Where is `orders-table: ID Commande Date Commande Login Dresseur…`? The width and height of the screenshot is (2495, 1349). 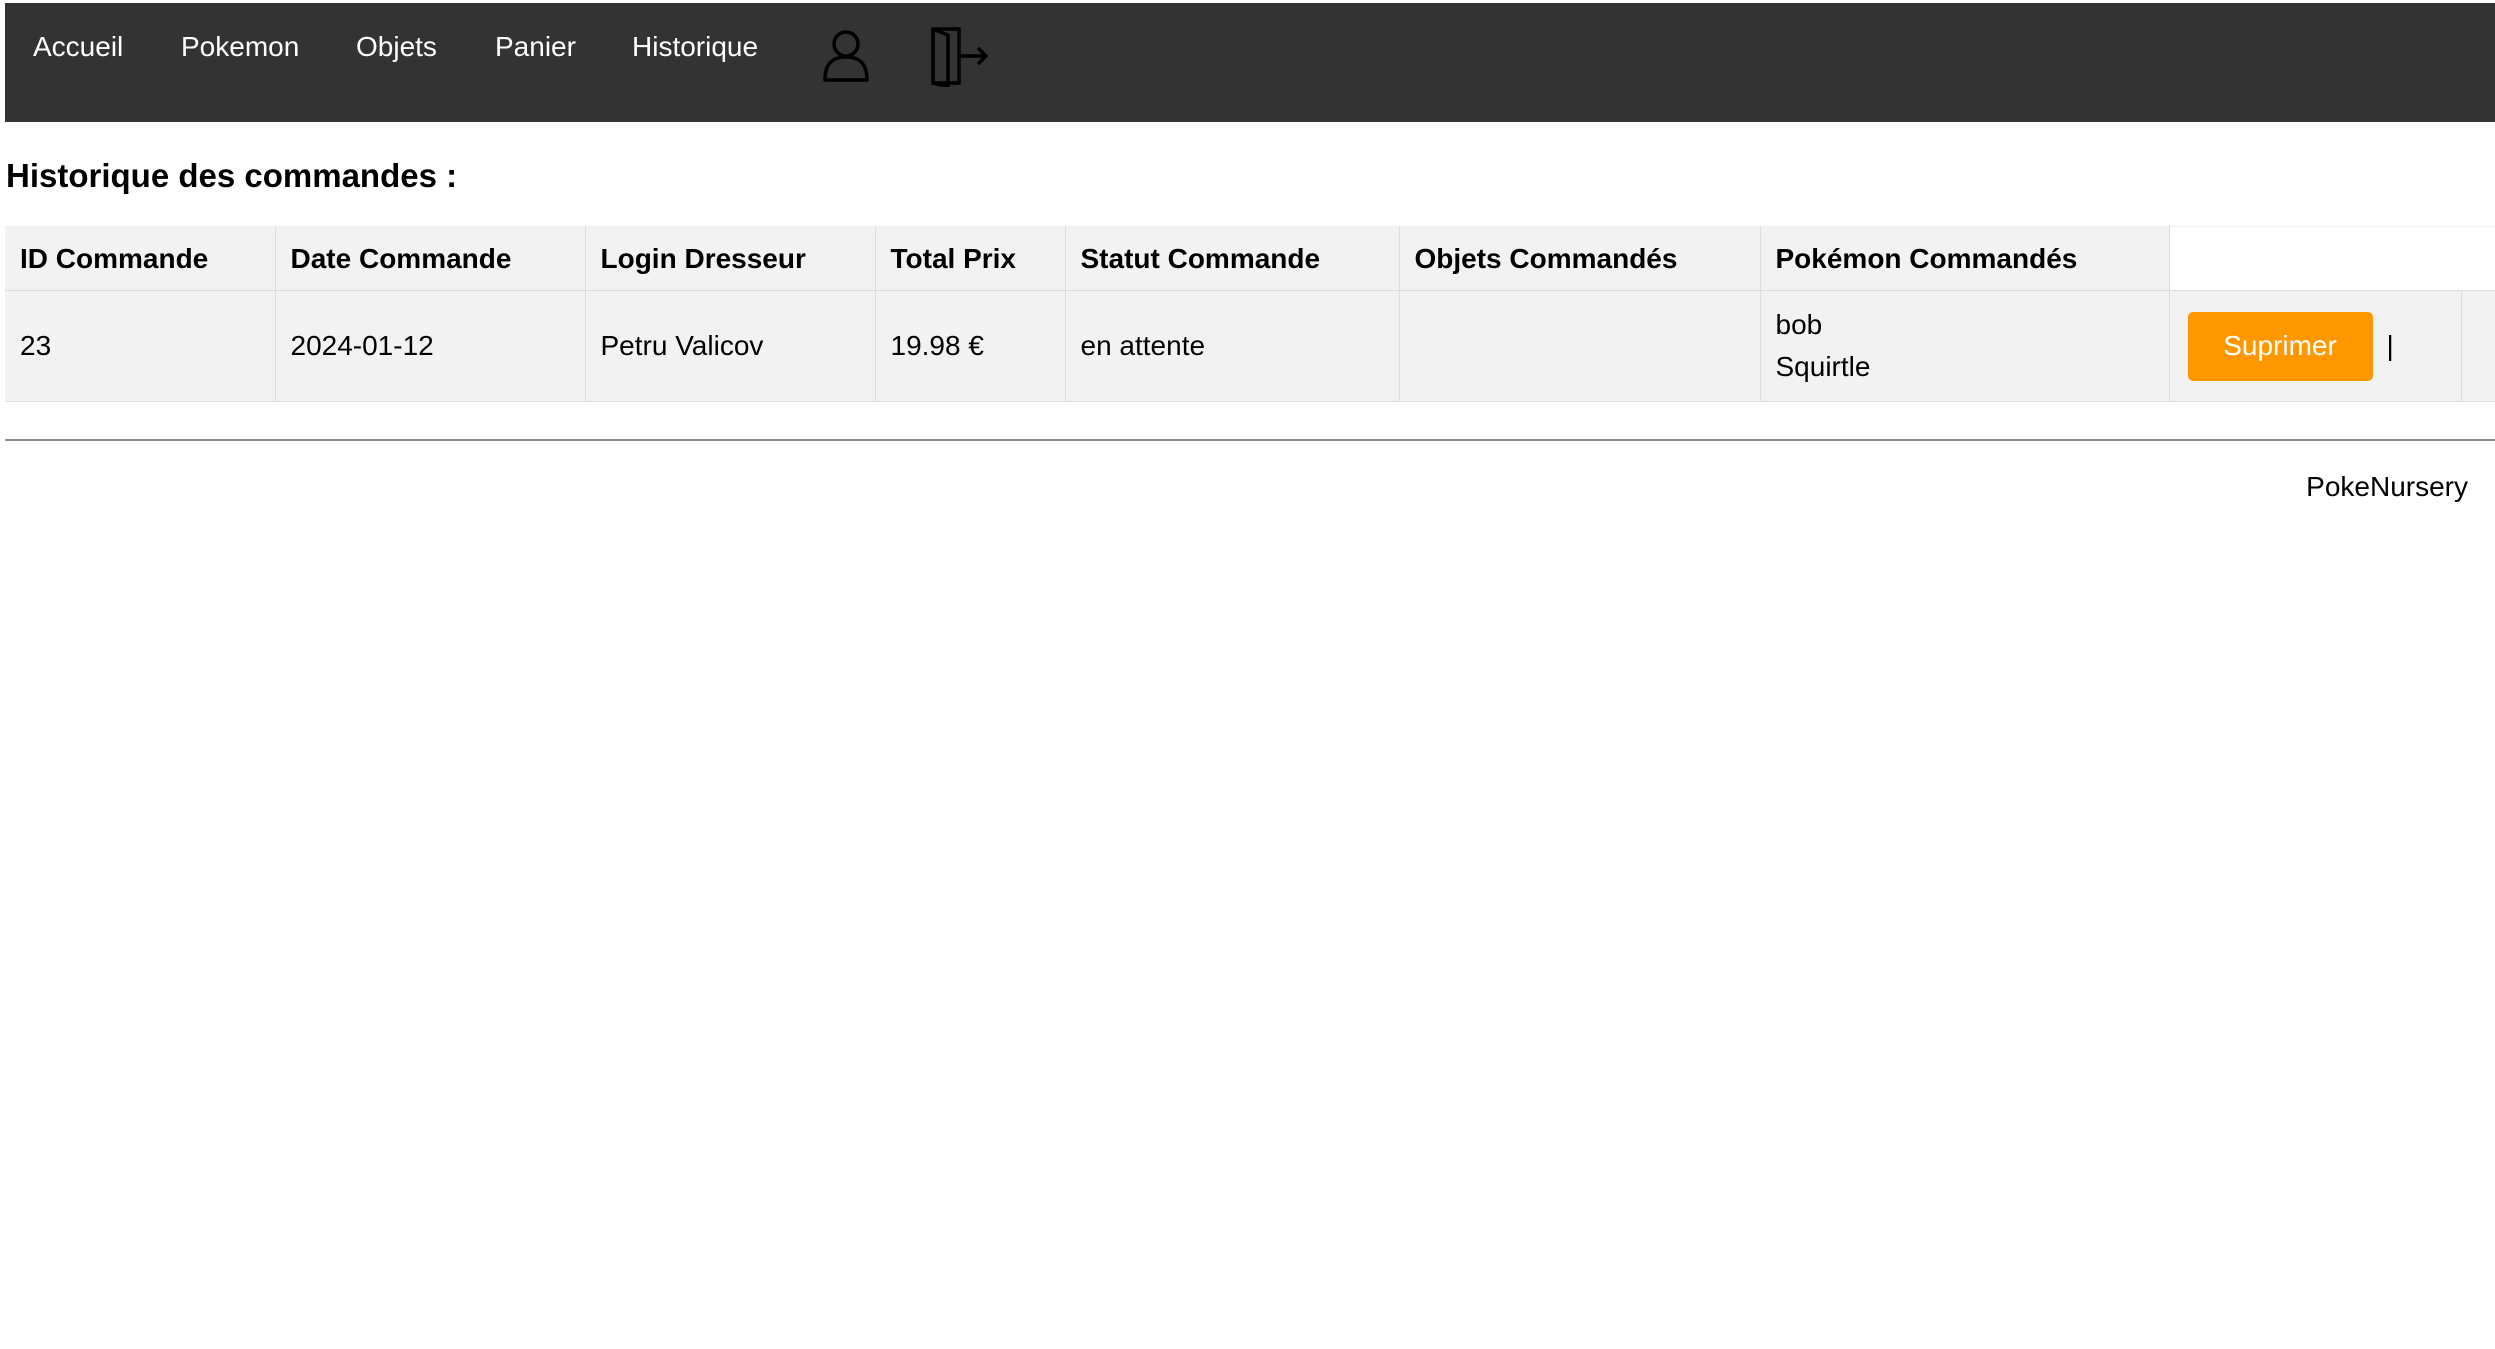 orders-table: ID Commande Date Commande Login Dresseur… is located at coordinates (1250, 314).